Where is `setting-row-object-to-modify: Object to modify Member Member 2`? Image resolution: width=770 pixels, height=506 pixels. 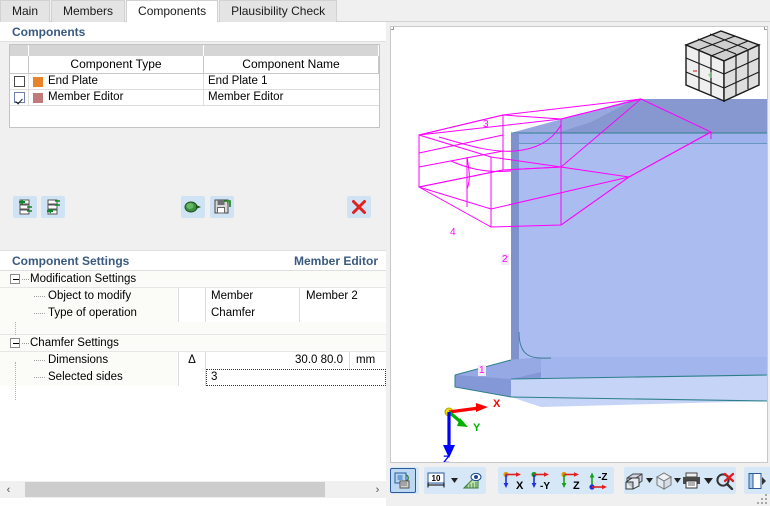
setting-row-object-to-modify: Object to modify Member Member 2 is located at coordinates (193, 296).